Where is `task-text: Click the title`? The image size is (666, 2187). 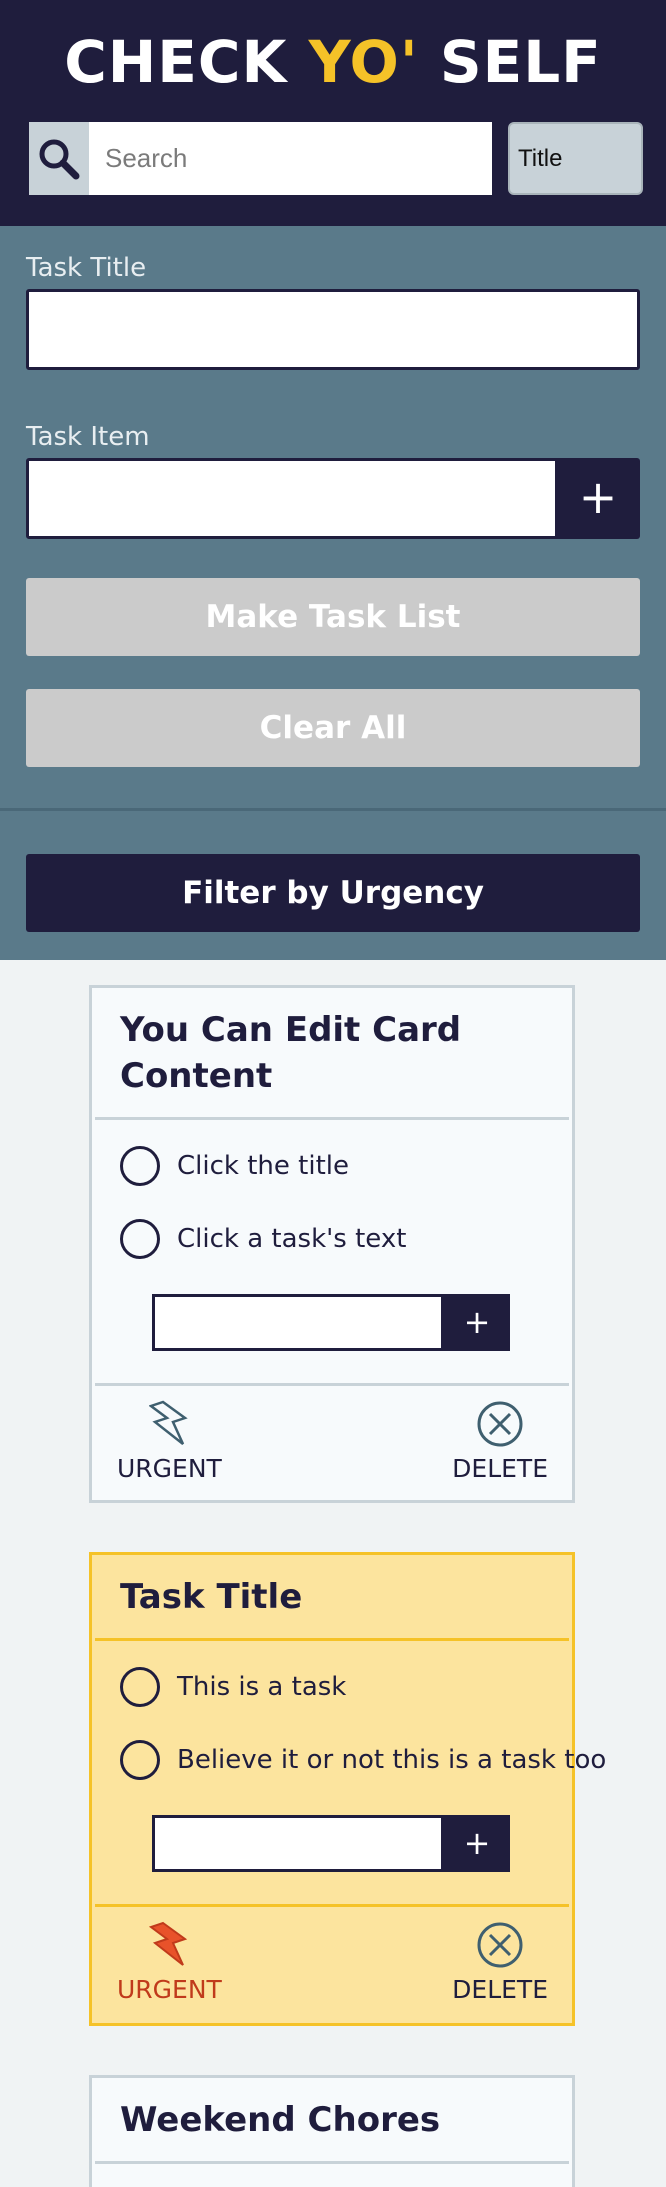 task-text: Click the title is located at coordinates (263, 1166).